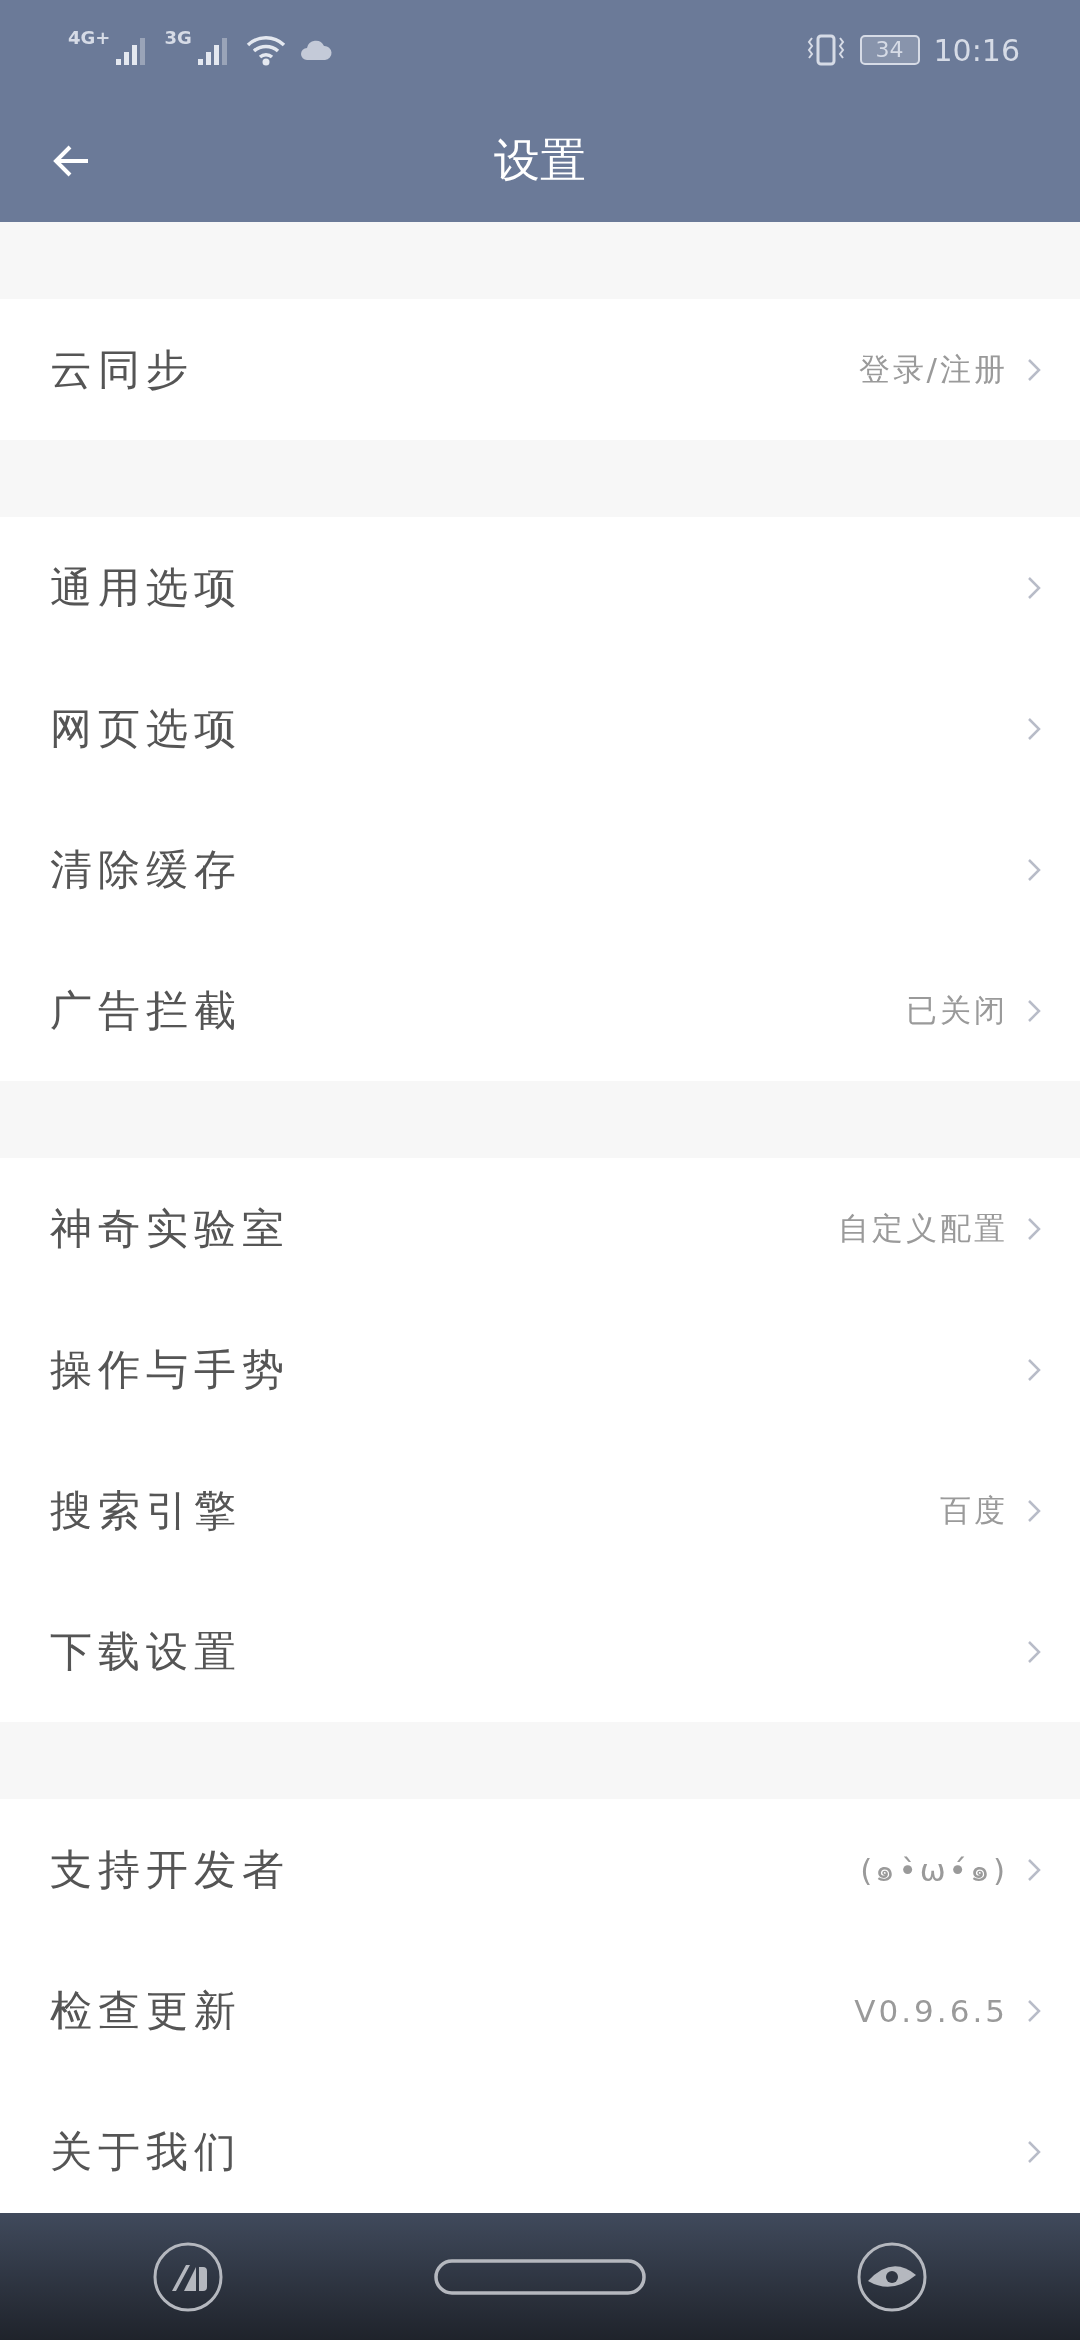 The height and width of the screenshot is (2340, 1080). I want to click on row-label: 云同步, so click(122, 369).